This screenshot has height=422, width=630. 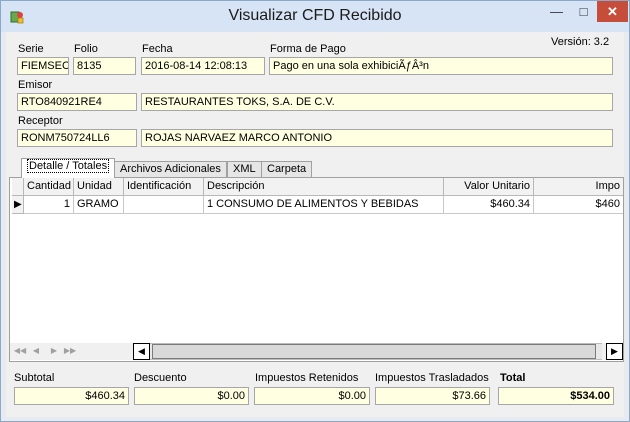 What do you see at coordinates (170, 169) in the screenshot?
I see `tab-archivos-adicionales: Archivos Adicionales` at bounding box center [170, 169].